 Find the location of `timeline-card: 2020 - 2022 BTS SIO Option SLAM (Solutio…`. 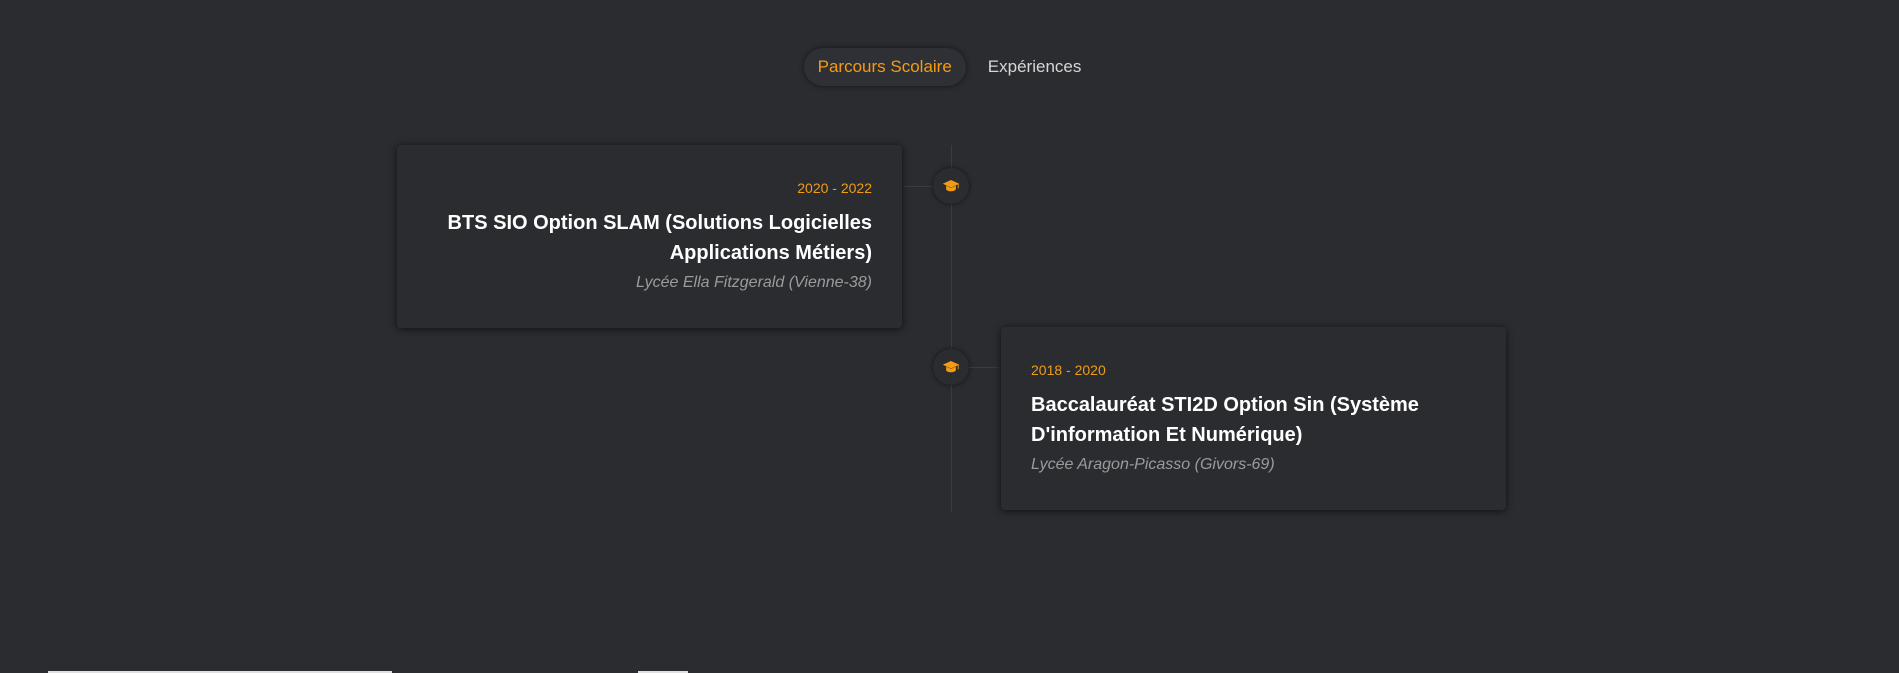

timeline-card: 2020 - 2022 BTS SIO Option SLAM (Solutio… is located at coordinates (649, 236).